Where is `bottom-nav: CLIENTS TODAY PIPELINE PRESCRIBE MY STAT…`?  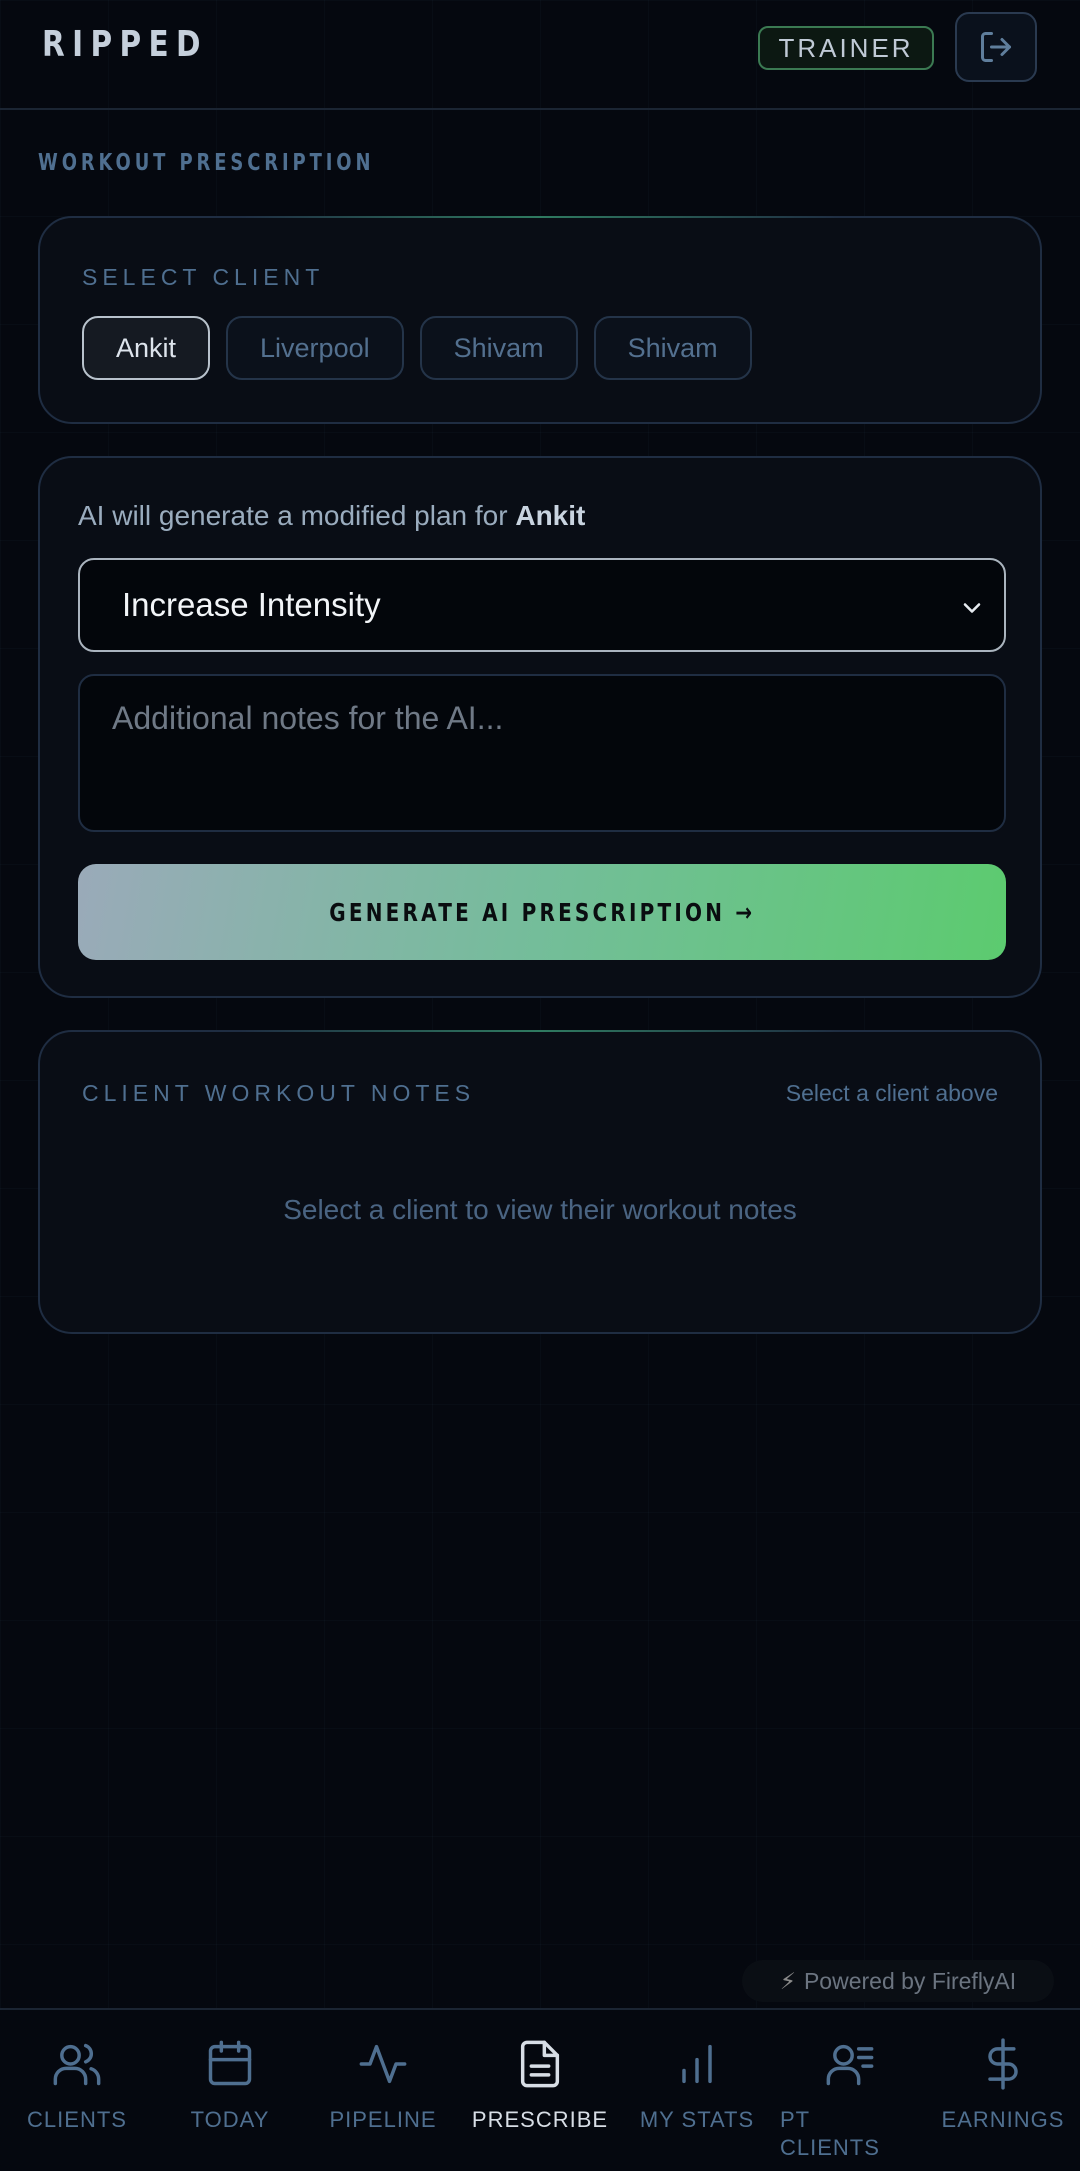
bottom-nav: CLIENTS TODAY PIPELINE PRESCRIBE MY STAT… is located at coordinates (540, 2089).